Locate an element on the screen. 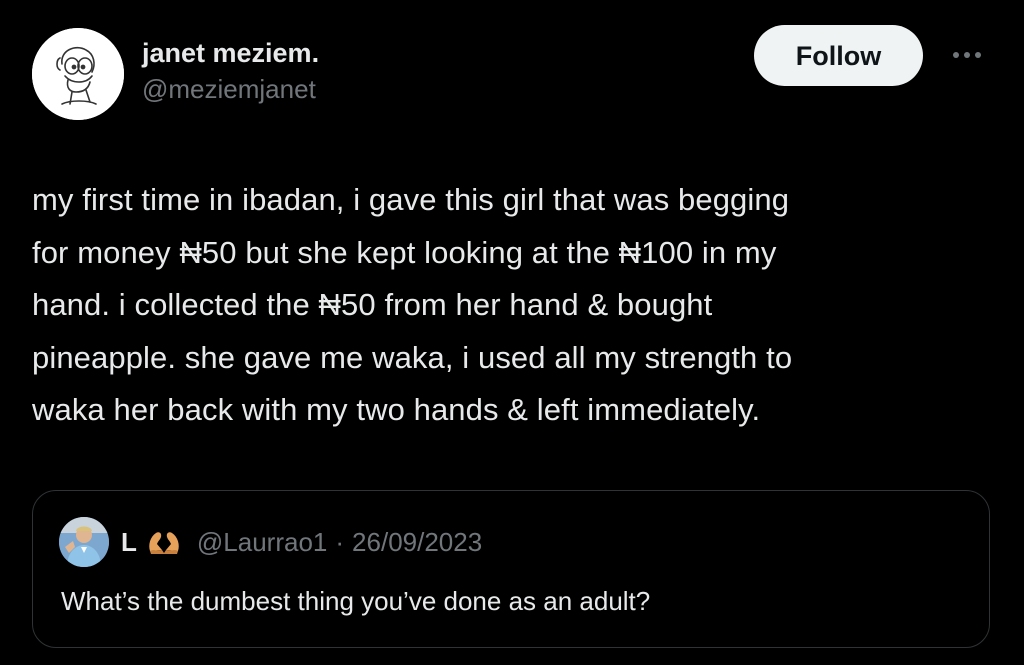  follow-button: Follow is located at coordinates (838, 55).